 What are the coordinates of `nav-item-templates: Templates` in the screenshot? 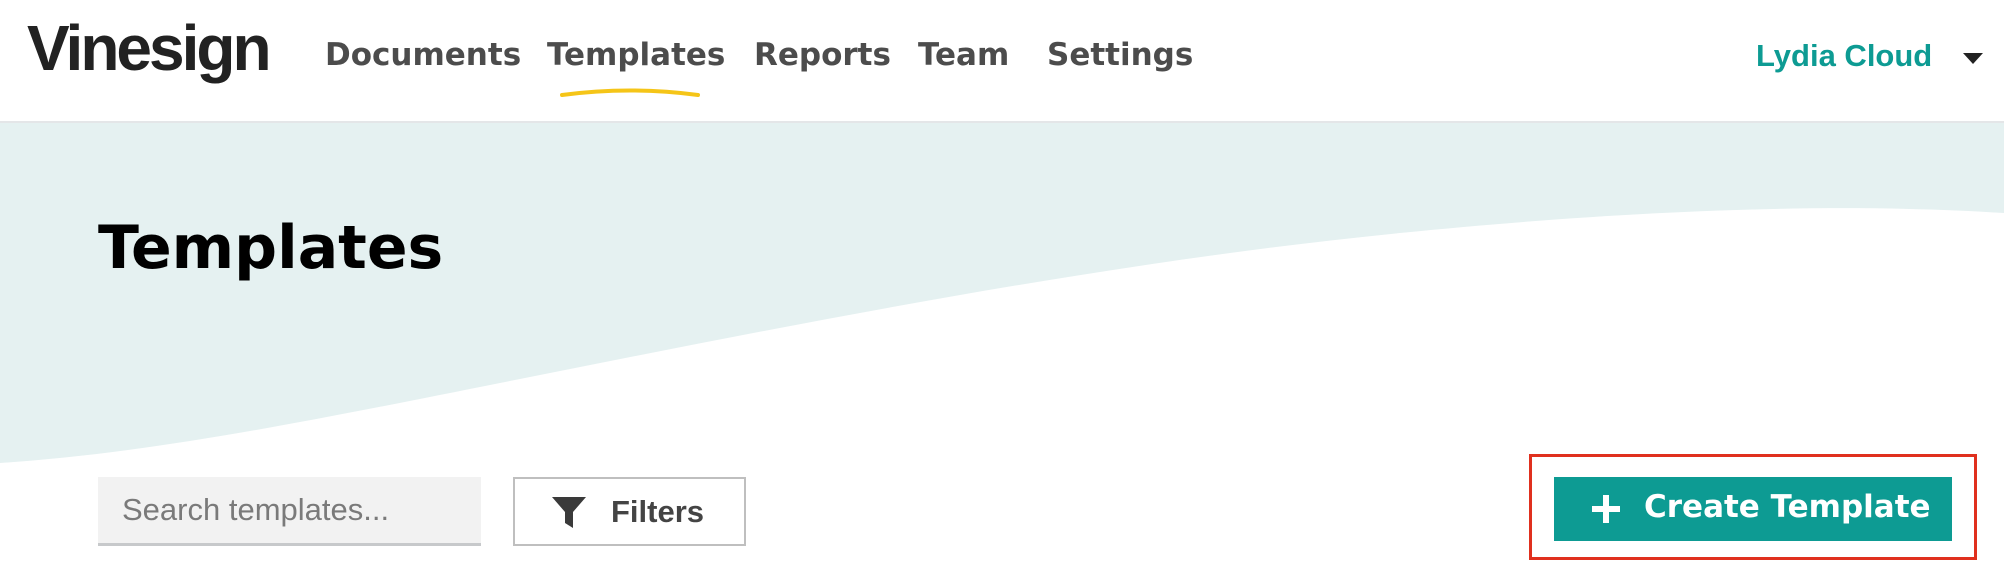 It's located at (636, 55).